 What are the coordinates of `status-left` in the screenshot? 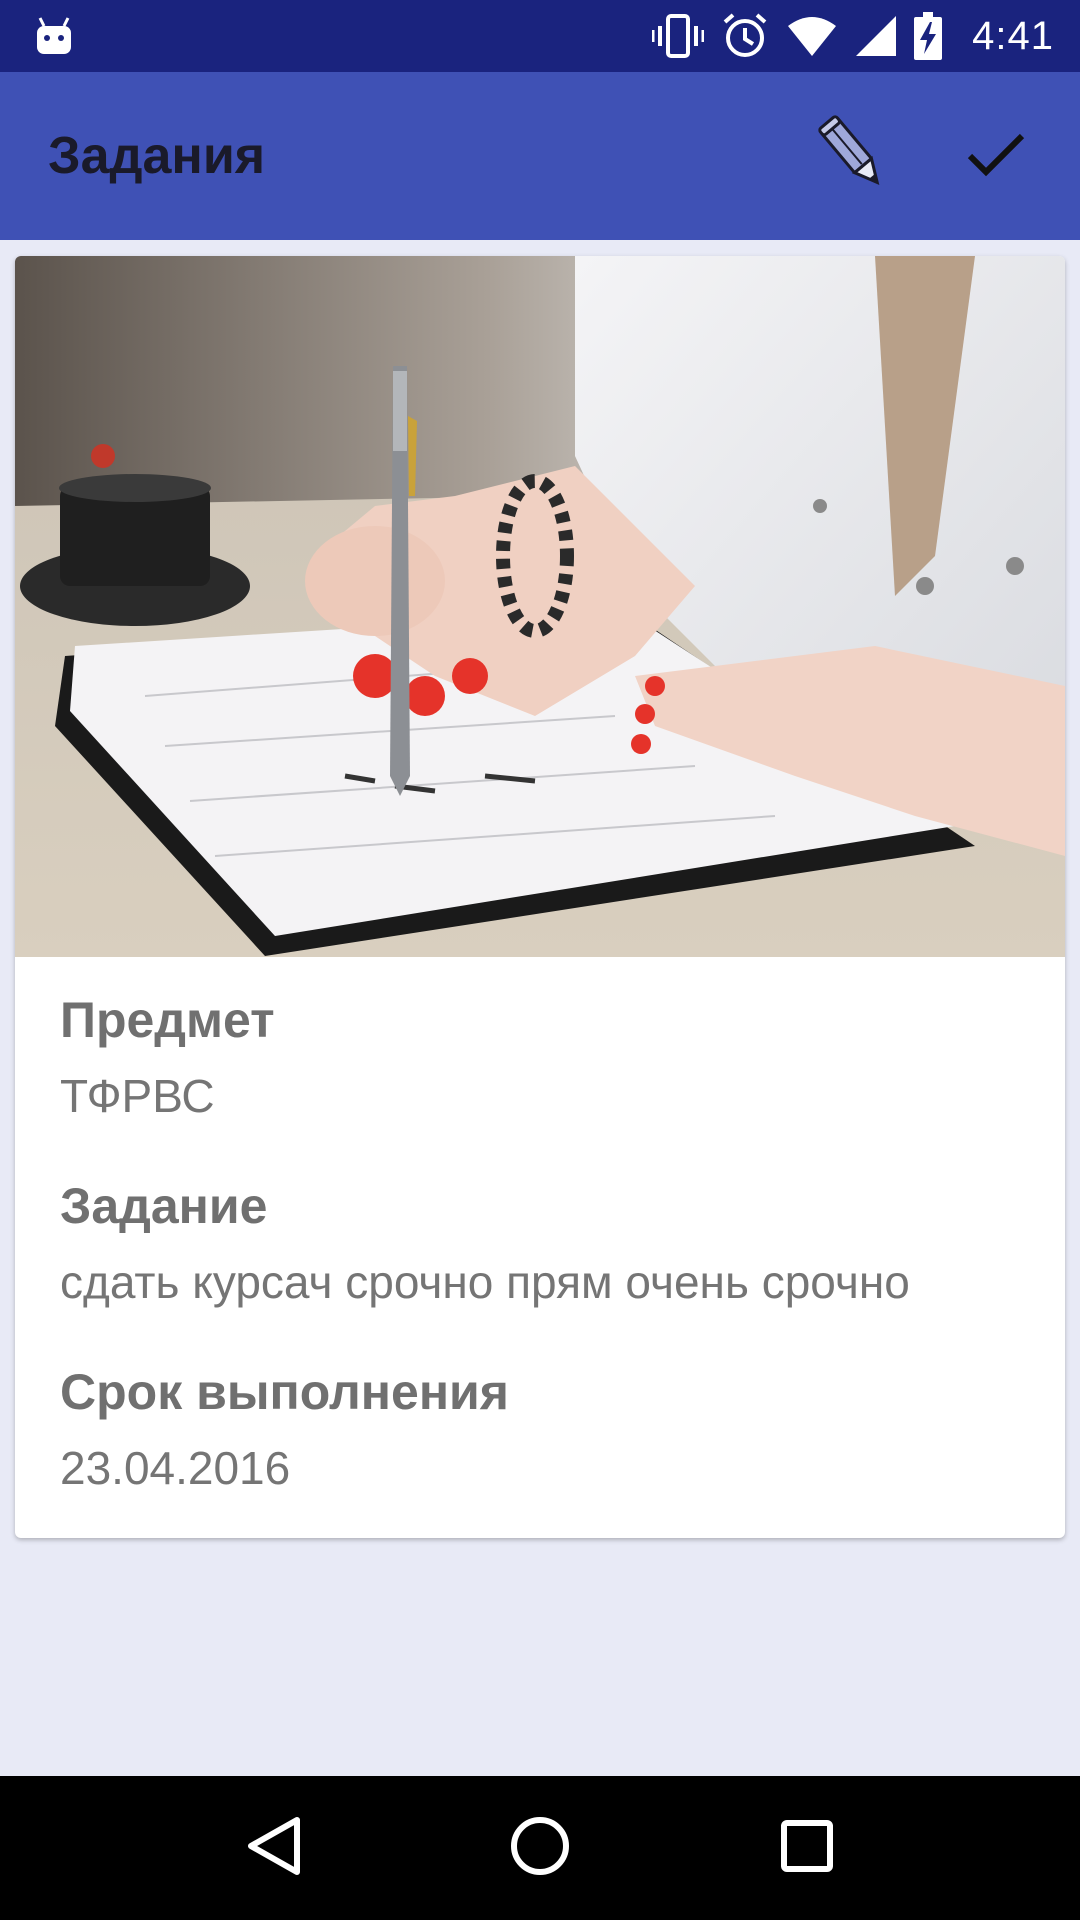 It's located at (54, 36).